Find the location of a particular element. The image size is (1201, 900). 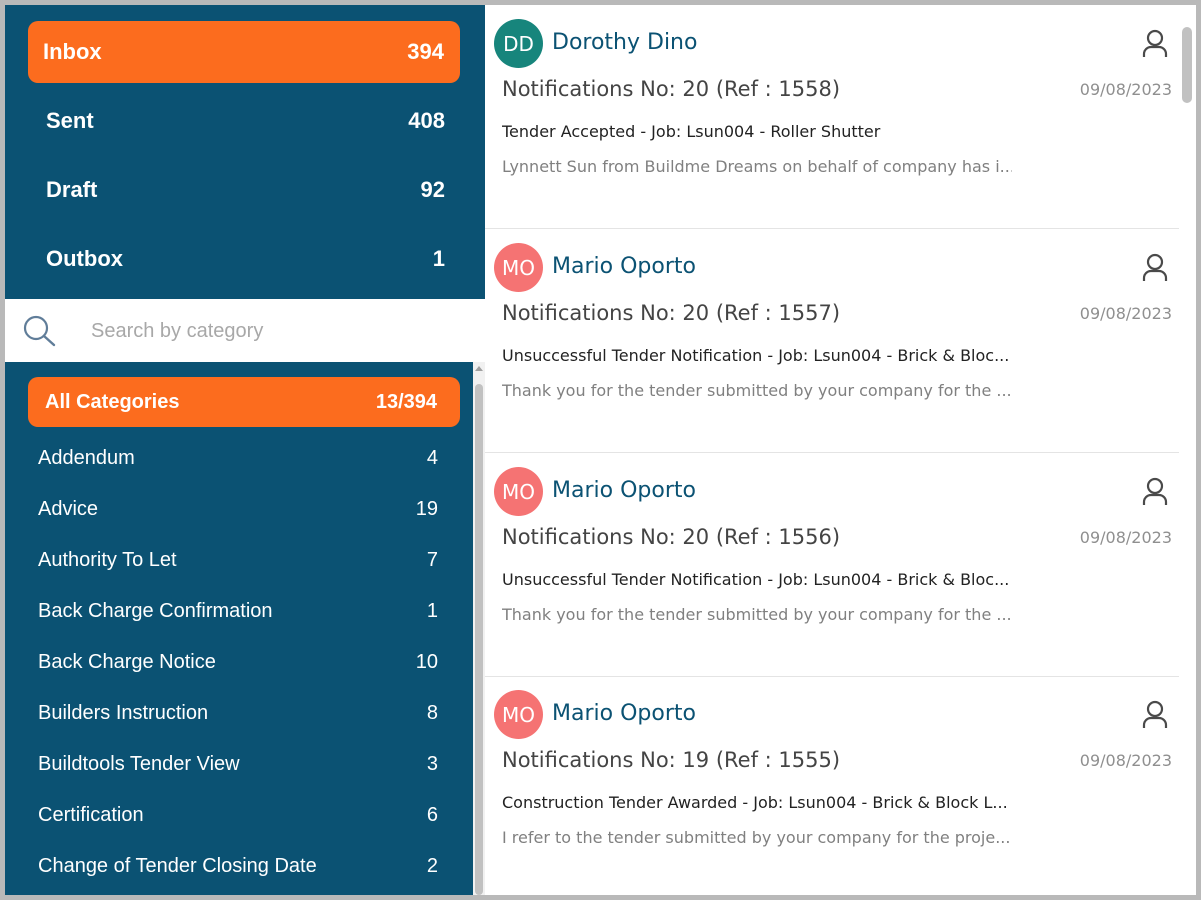

category-count: 4 is located at coordinates (432, 457).